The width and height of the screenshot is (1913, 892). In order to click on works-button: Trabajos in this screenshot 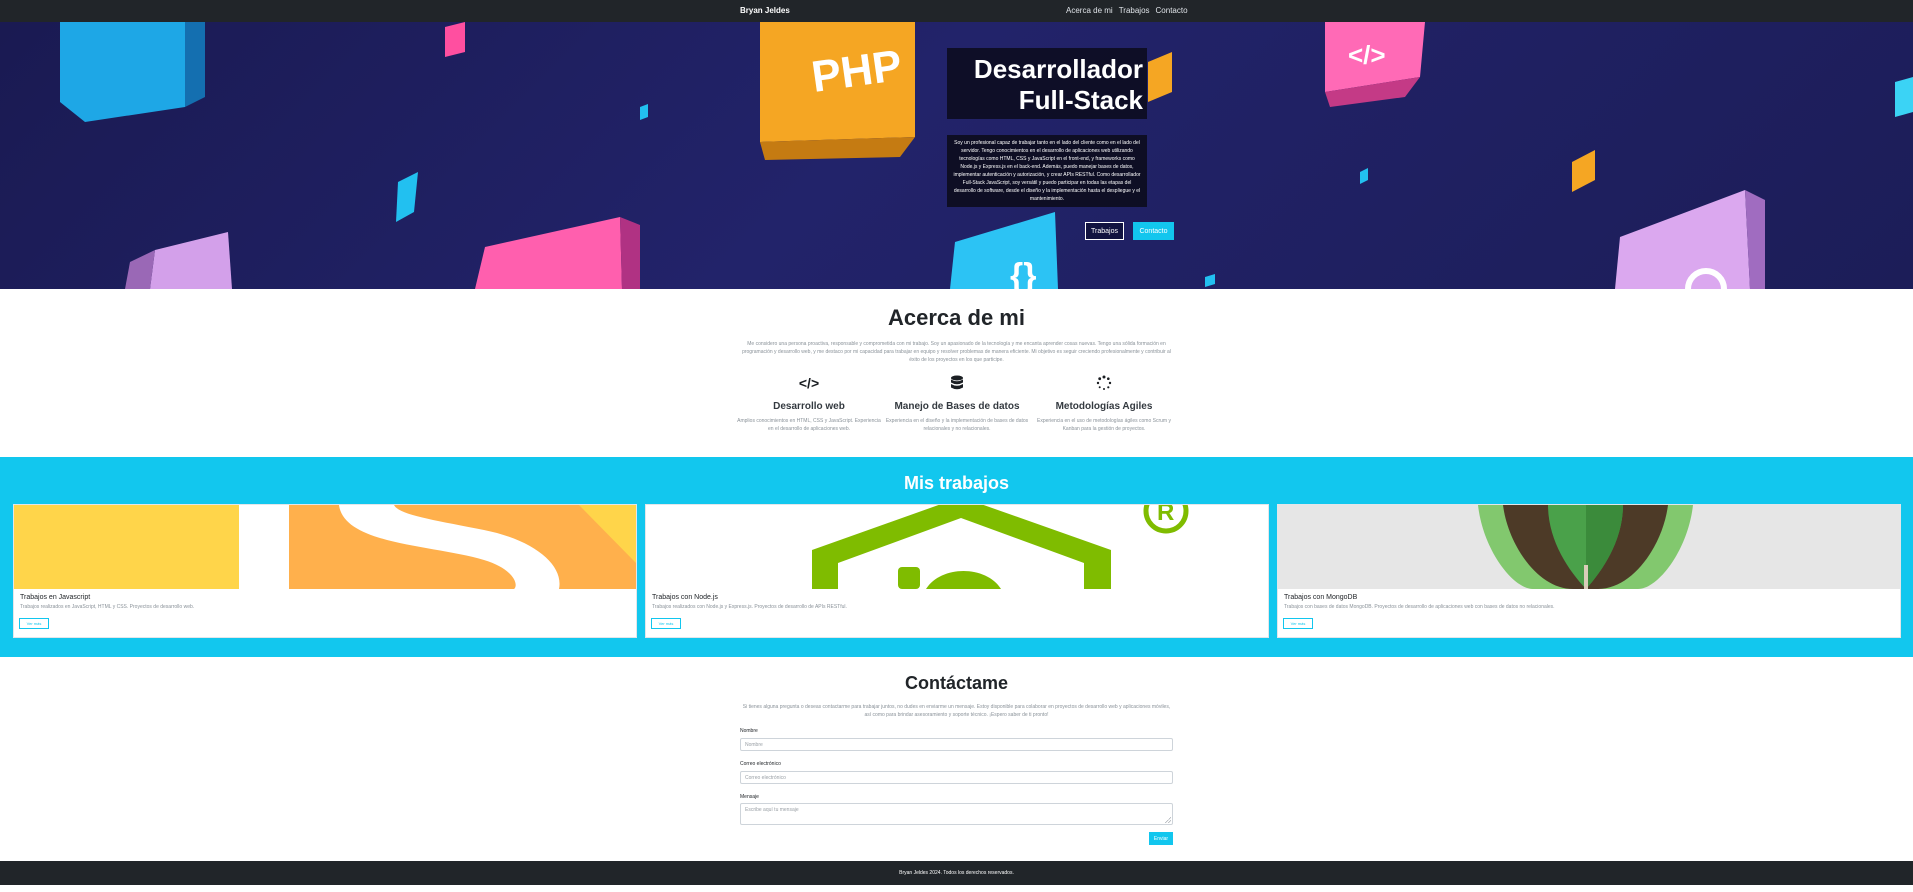, I will do `click(1104, 231)`.